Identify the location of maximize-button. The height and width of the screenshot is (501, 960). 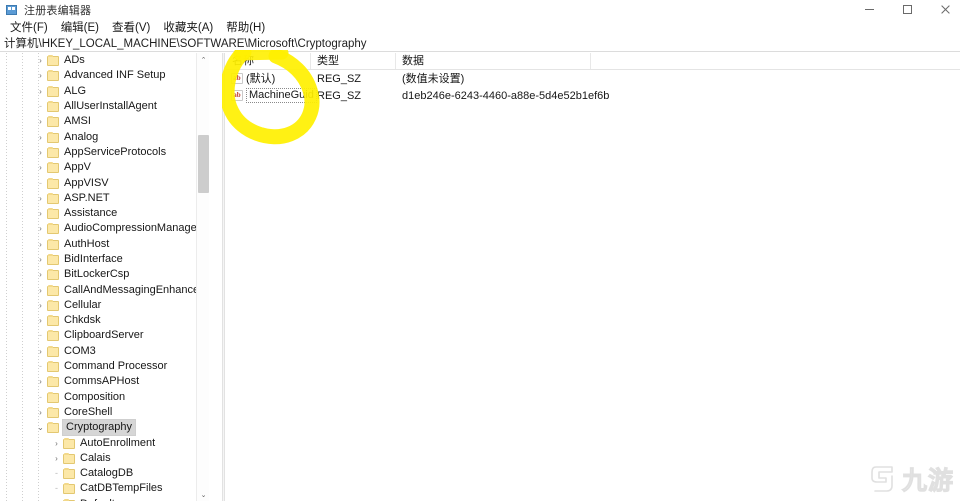
(907, 9).